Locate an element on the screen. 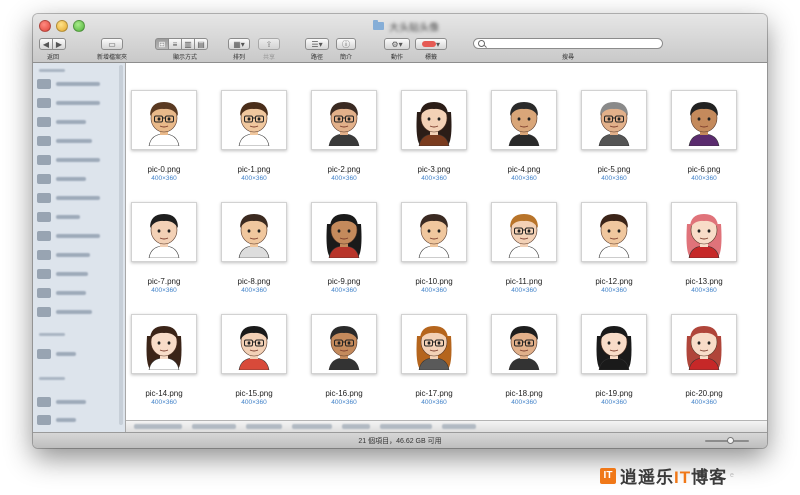  share-button: ⇪ is located at coordinates (269, 44).